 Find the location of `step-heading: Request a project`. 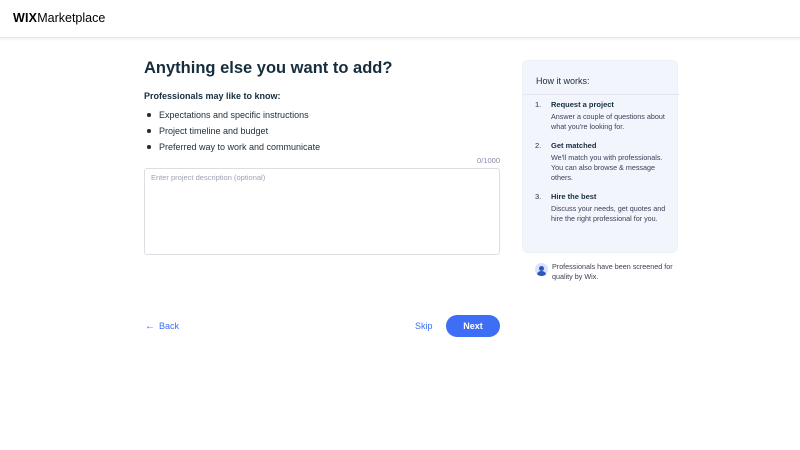

step-heading: Request a project is located at coordinates (582, 104).